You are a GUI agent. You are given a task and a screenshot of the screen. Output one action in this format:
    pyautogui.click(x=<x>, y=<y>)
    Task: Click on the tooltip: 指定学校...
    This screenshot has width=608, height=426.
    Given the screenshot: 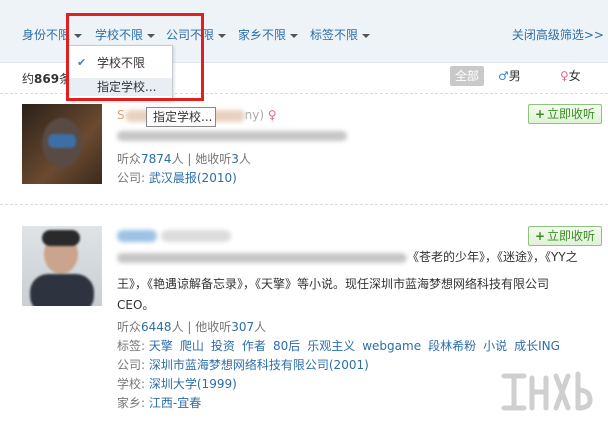 What is the action you would take?
    pyautogui.click(x=181, y=117)
    